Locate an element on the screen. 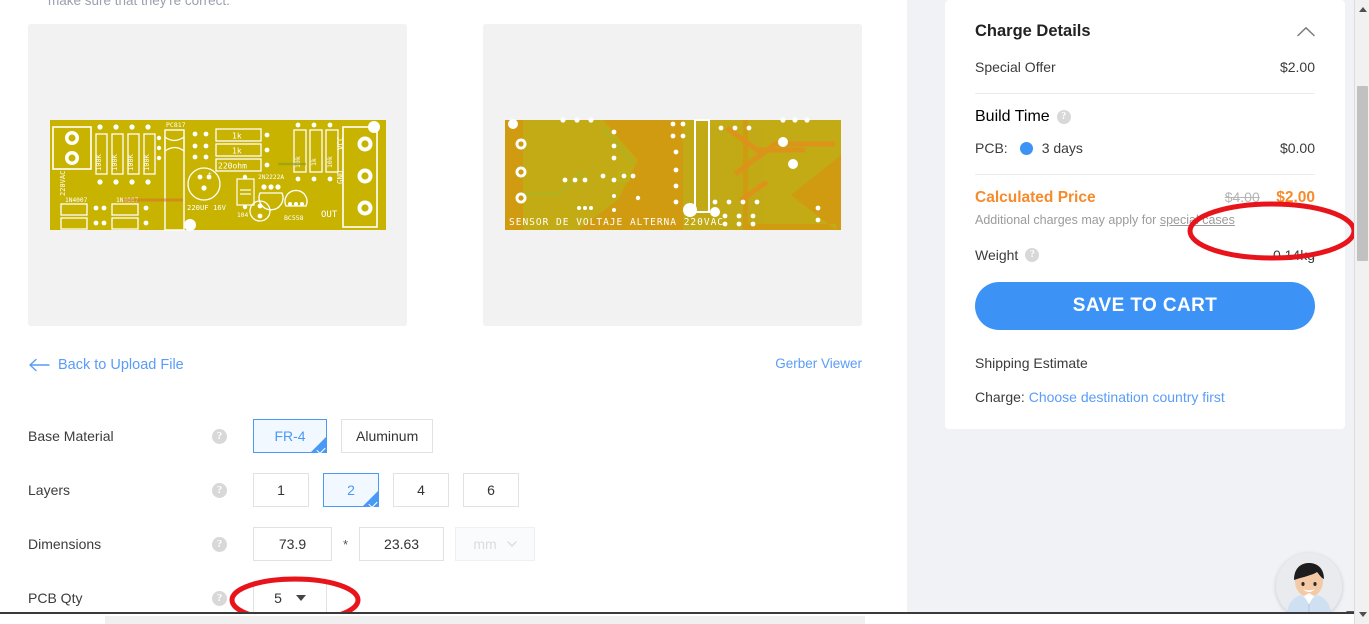  vertical-scrollbar-thumb is located at coordinates (1362, 173).